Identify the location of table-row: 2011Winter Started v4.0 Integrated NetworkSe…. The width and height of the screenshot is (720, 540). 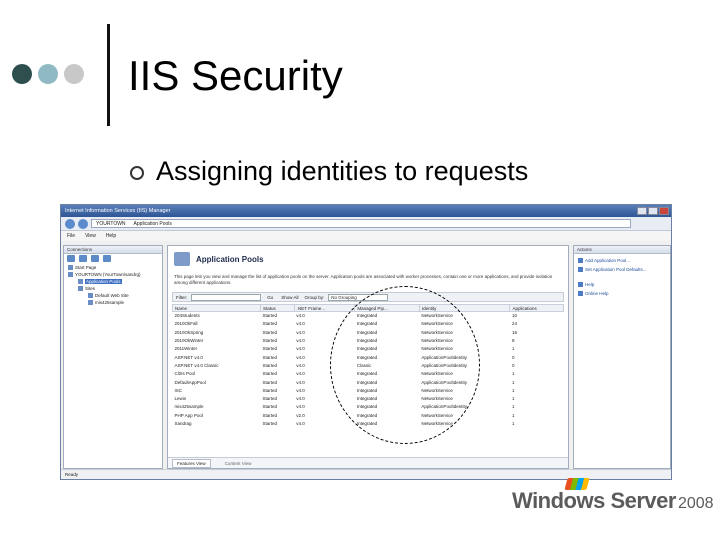
(368, 349).